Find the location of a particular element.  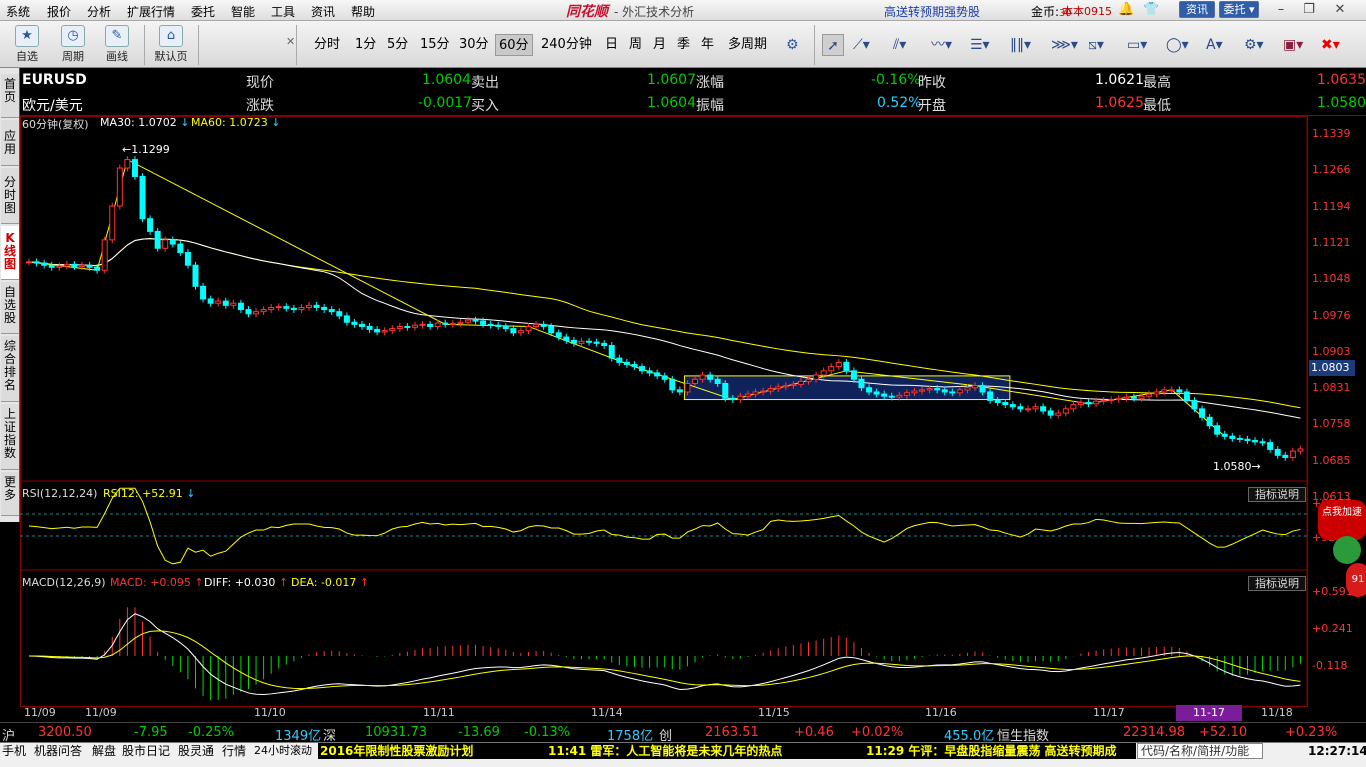

collapse-icon: ✕ is located at coordinates (290, 42).